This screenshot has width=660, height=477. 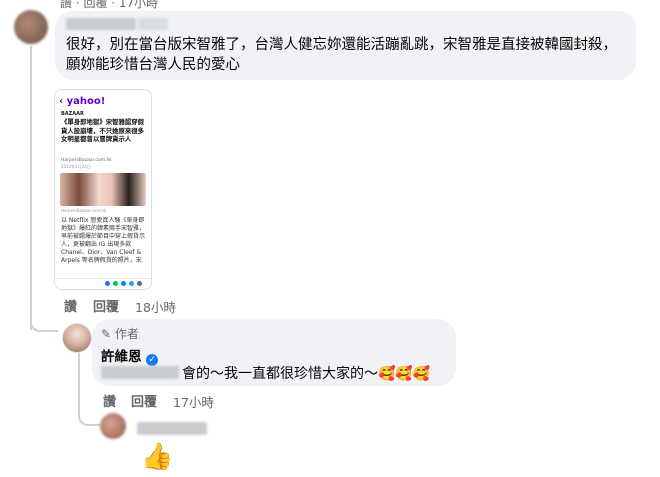 What do you see at coordinates (76, 166) in the screenshot?
I see `article-date: 2022年1月24日` at bounding box center [76, 166].